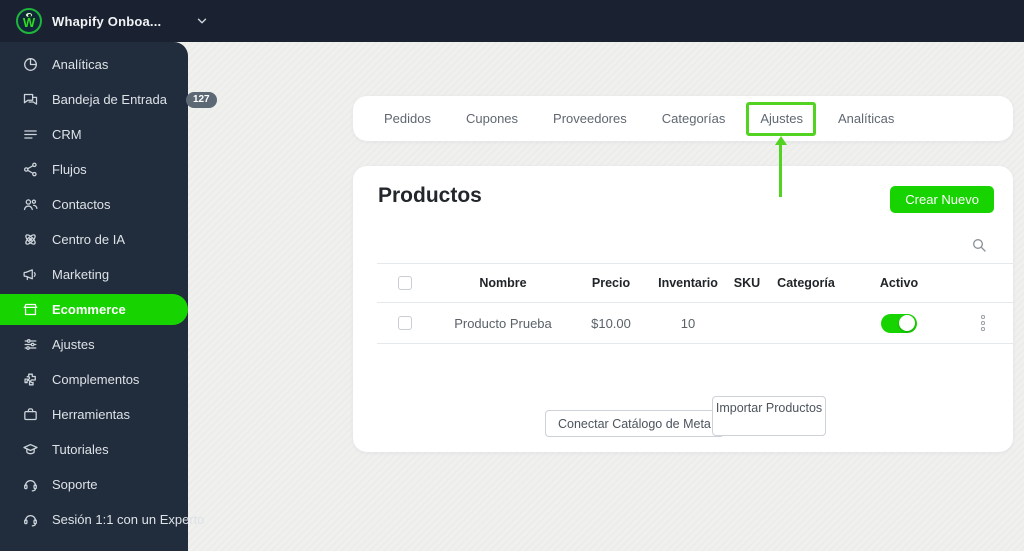 The height and width of the screenshot is (551, 1024). I want to click on column-header-nombre: Nombre, so click(503, 283).